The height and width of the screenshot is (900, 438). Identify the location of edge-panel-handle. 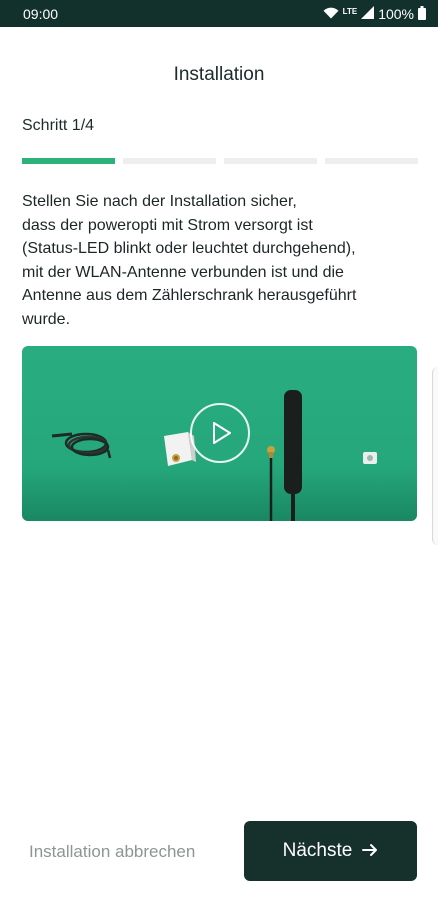
(435, 456).